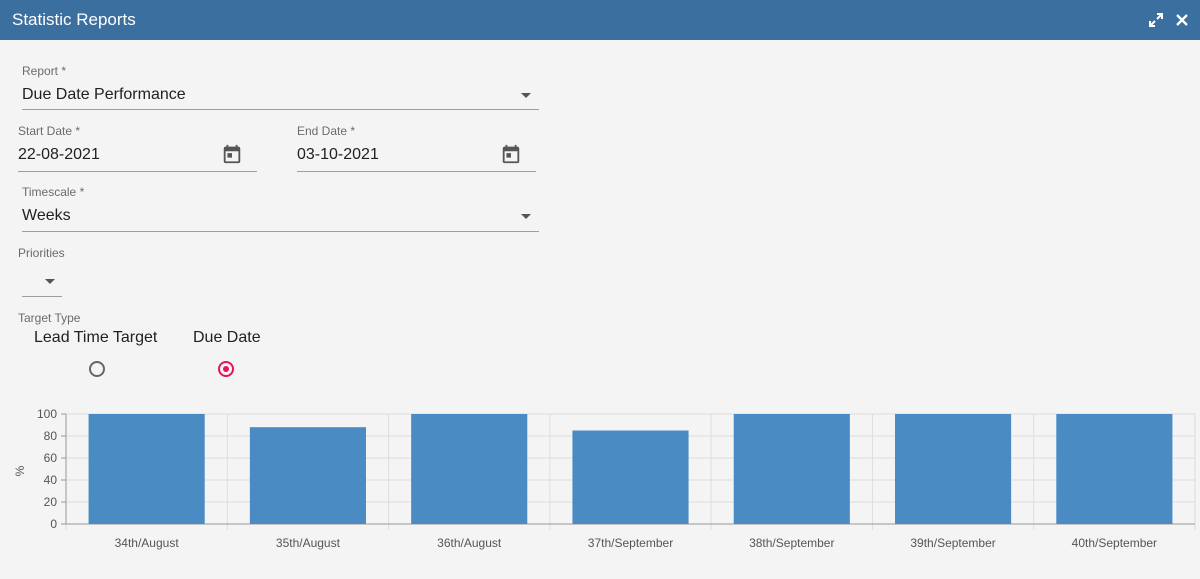  I want to click on x-tick-label: 39th/September, so click(952, 543).